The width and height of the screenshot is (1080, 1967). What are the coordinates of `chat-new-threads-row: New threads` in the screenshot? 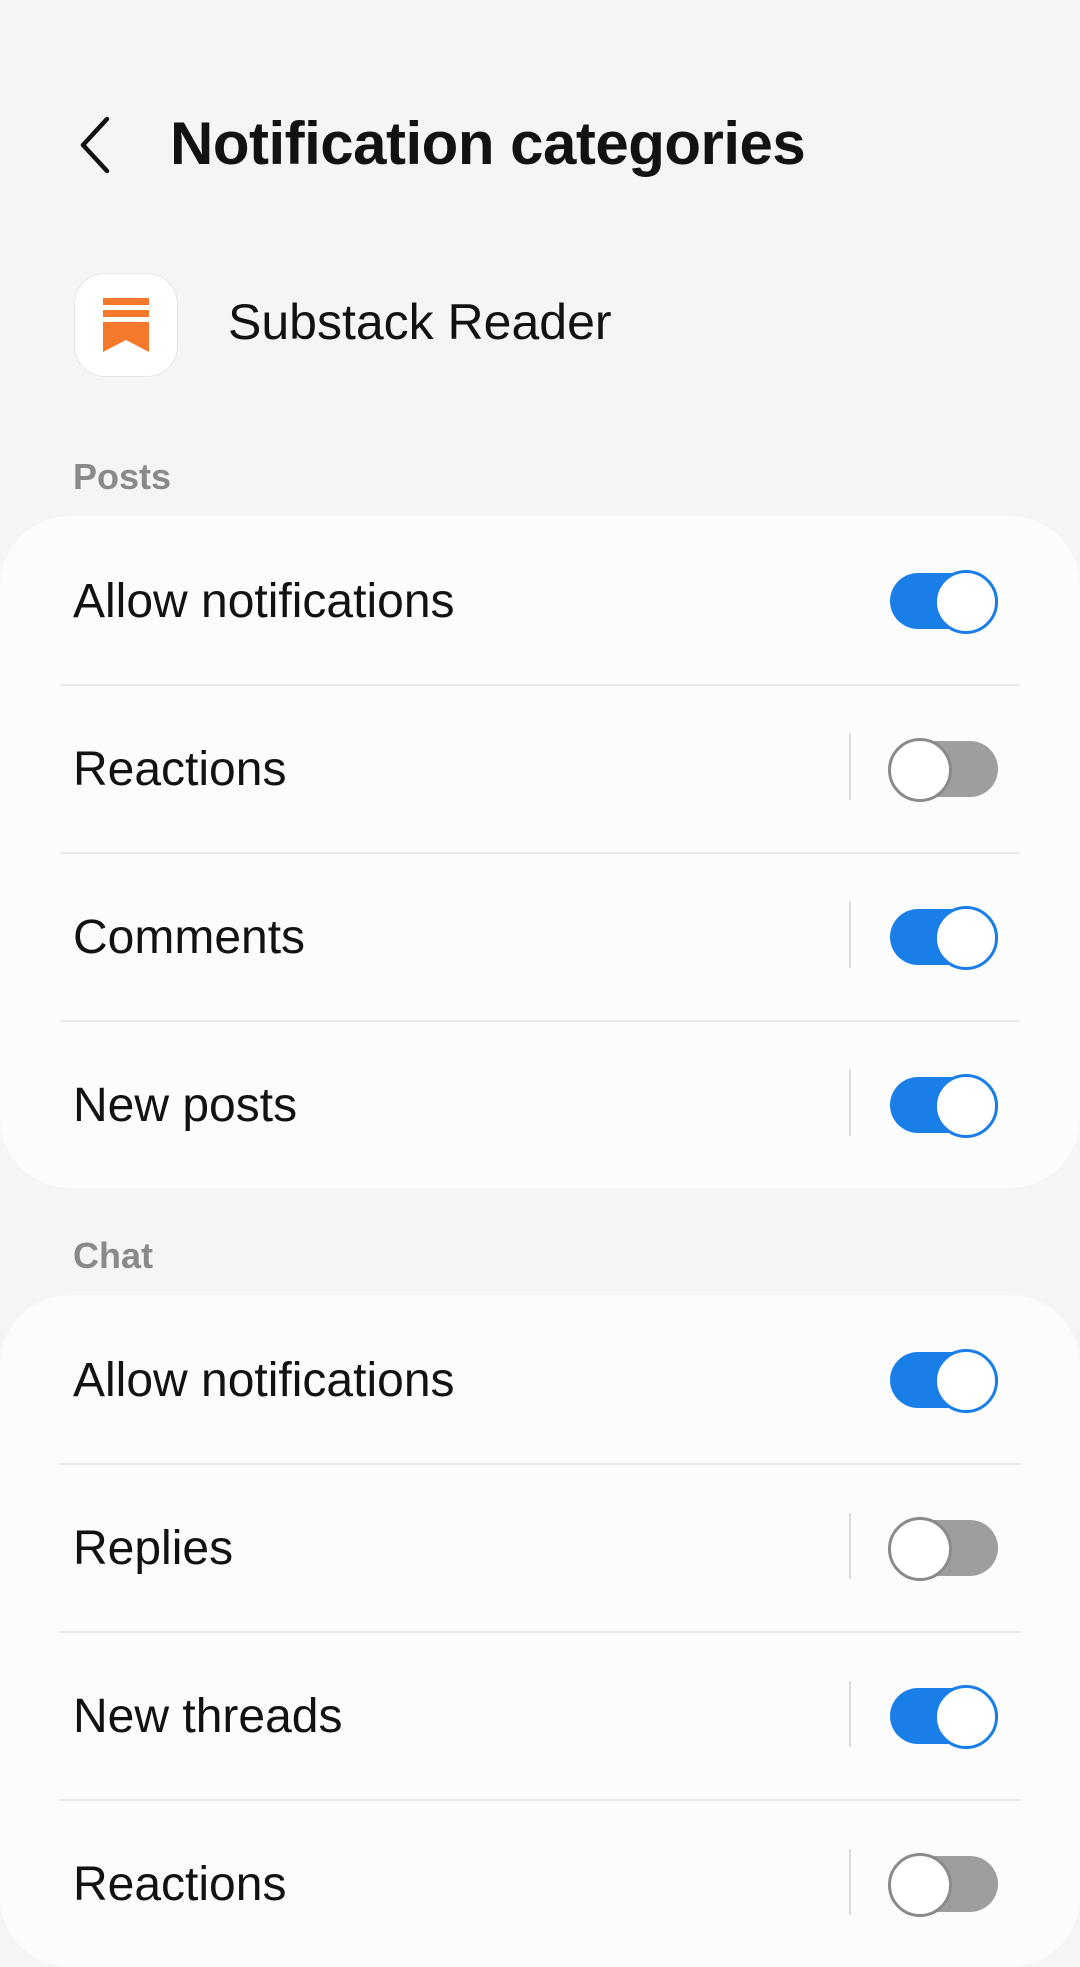 It's located at (540, 1715).